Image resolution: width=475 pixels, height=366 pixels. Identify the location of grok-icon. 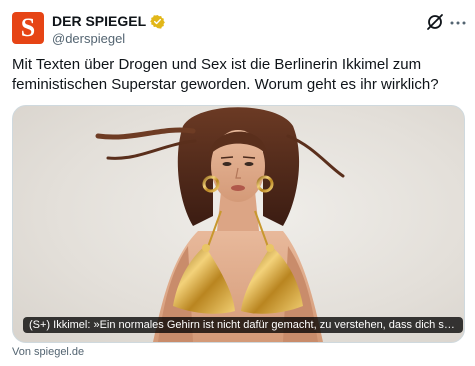
(435, 22).